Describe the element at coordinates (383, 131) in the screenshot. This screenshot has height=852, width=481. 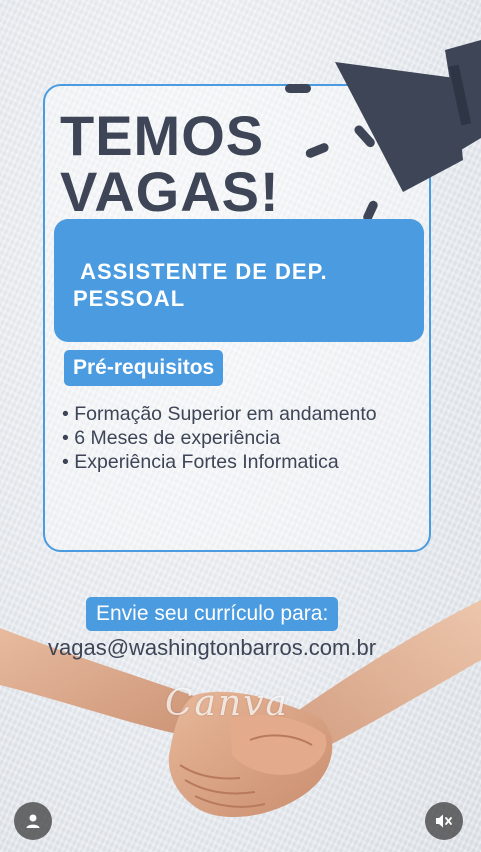
I see `megaphone-icon` at that location.